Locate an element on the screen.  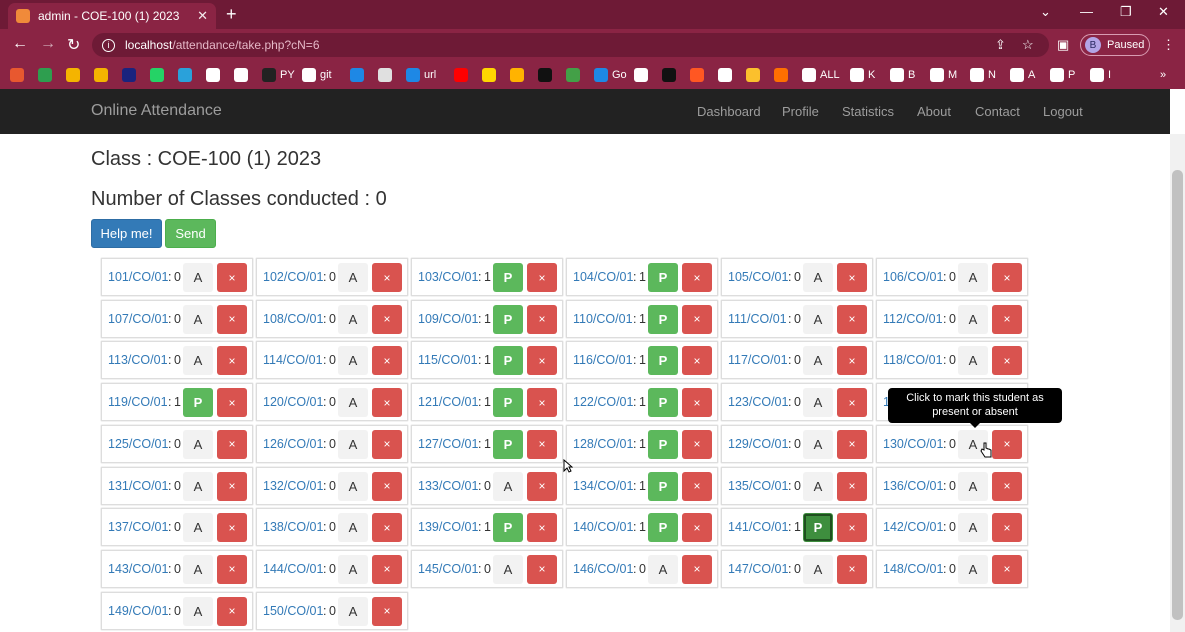
student-roll-link: 118/CO/01 is located at coordinates (913, 360).